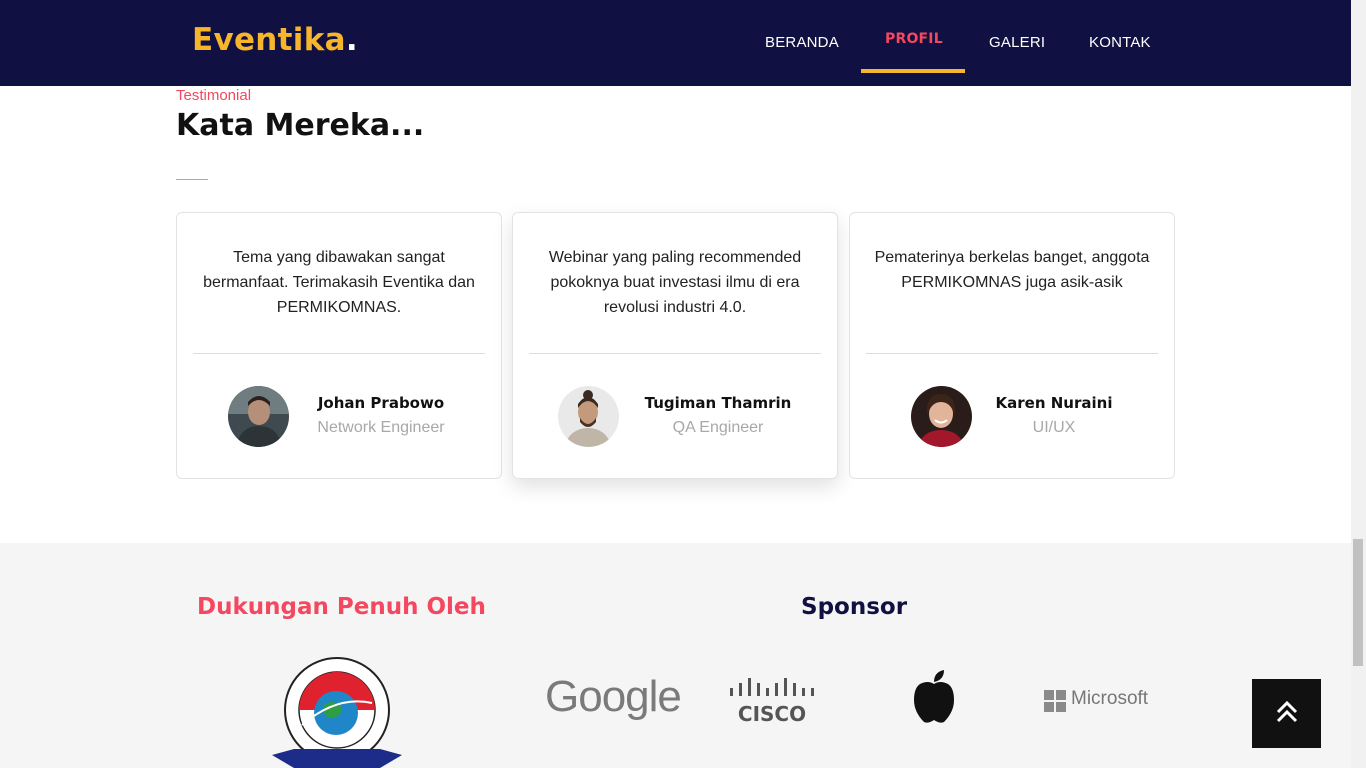 This screenshot has width=1366, height=768. Describe the element at coordinates (1017, 42) in the screenshot. I see `nav-galeri: GALERI` at that location.